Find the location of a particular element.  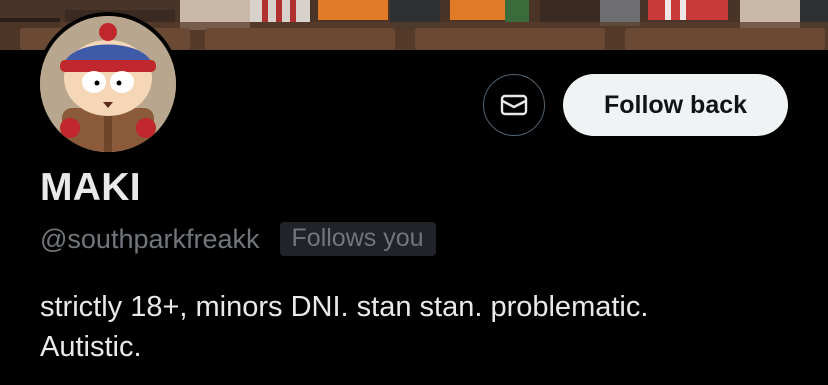

avatar-image is located at coordinates (108, 84).